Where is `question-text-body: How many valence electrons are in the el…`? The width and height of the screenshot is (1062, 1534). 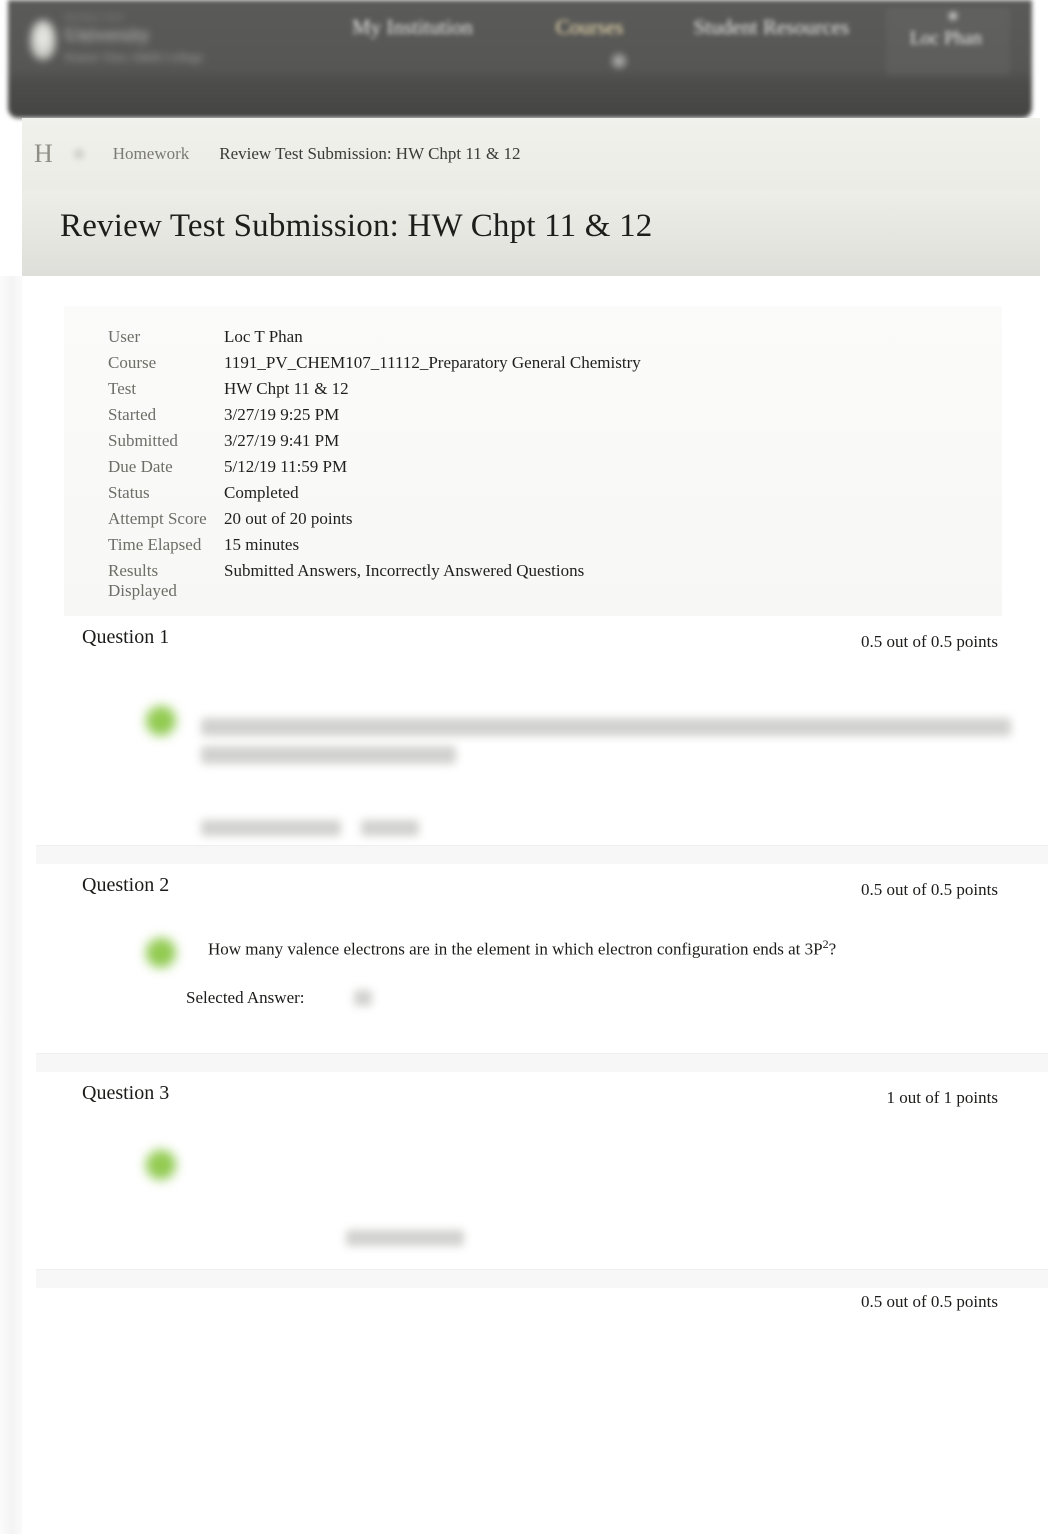 question-text-body: How many valence electrons are in the el… is located at coordinates (515, 949).